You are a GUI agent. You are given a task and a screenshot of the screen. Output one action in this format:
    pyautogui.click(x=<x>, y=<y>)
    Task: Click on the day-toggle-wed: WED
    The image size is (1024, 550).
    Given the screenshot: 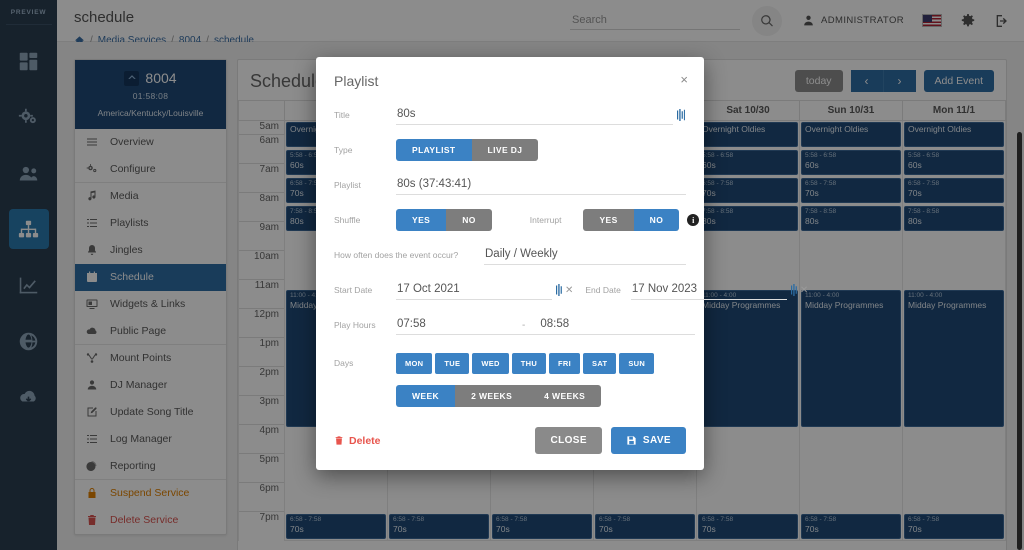 What is the action you would take?
    pyautogui.click(x=490, y=363)
    